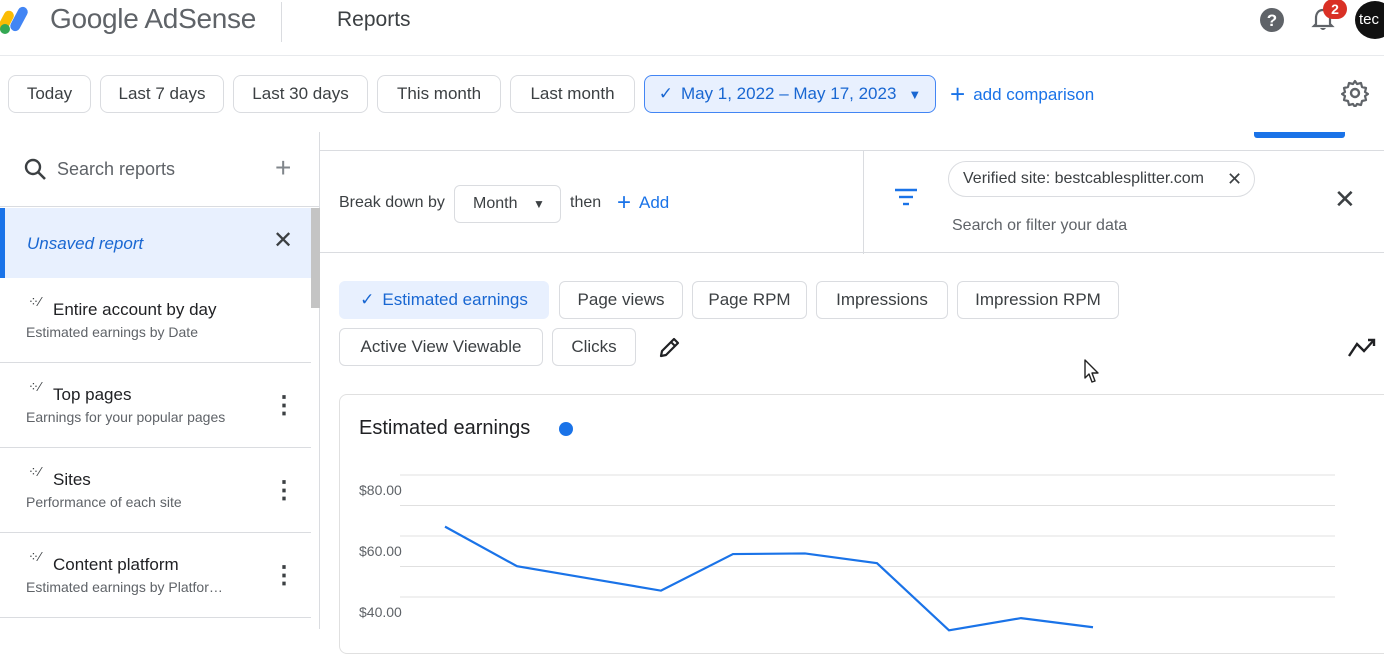 The image size is (1384, 654). Describe the element at coordinates (162, 94) in the screenshot. I see `date-chip-last-7-days: Last 7 days` at that location.